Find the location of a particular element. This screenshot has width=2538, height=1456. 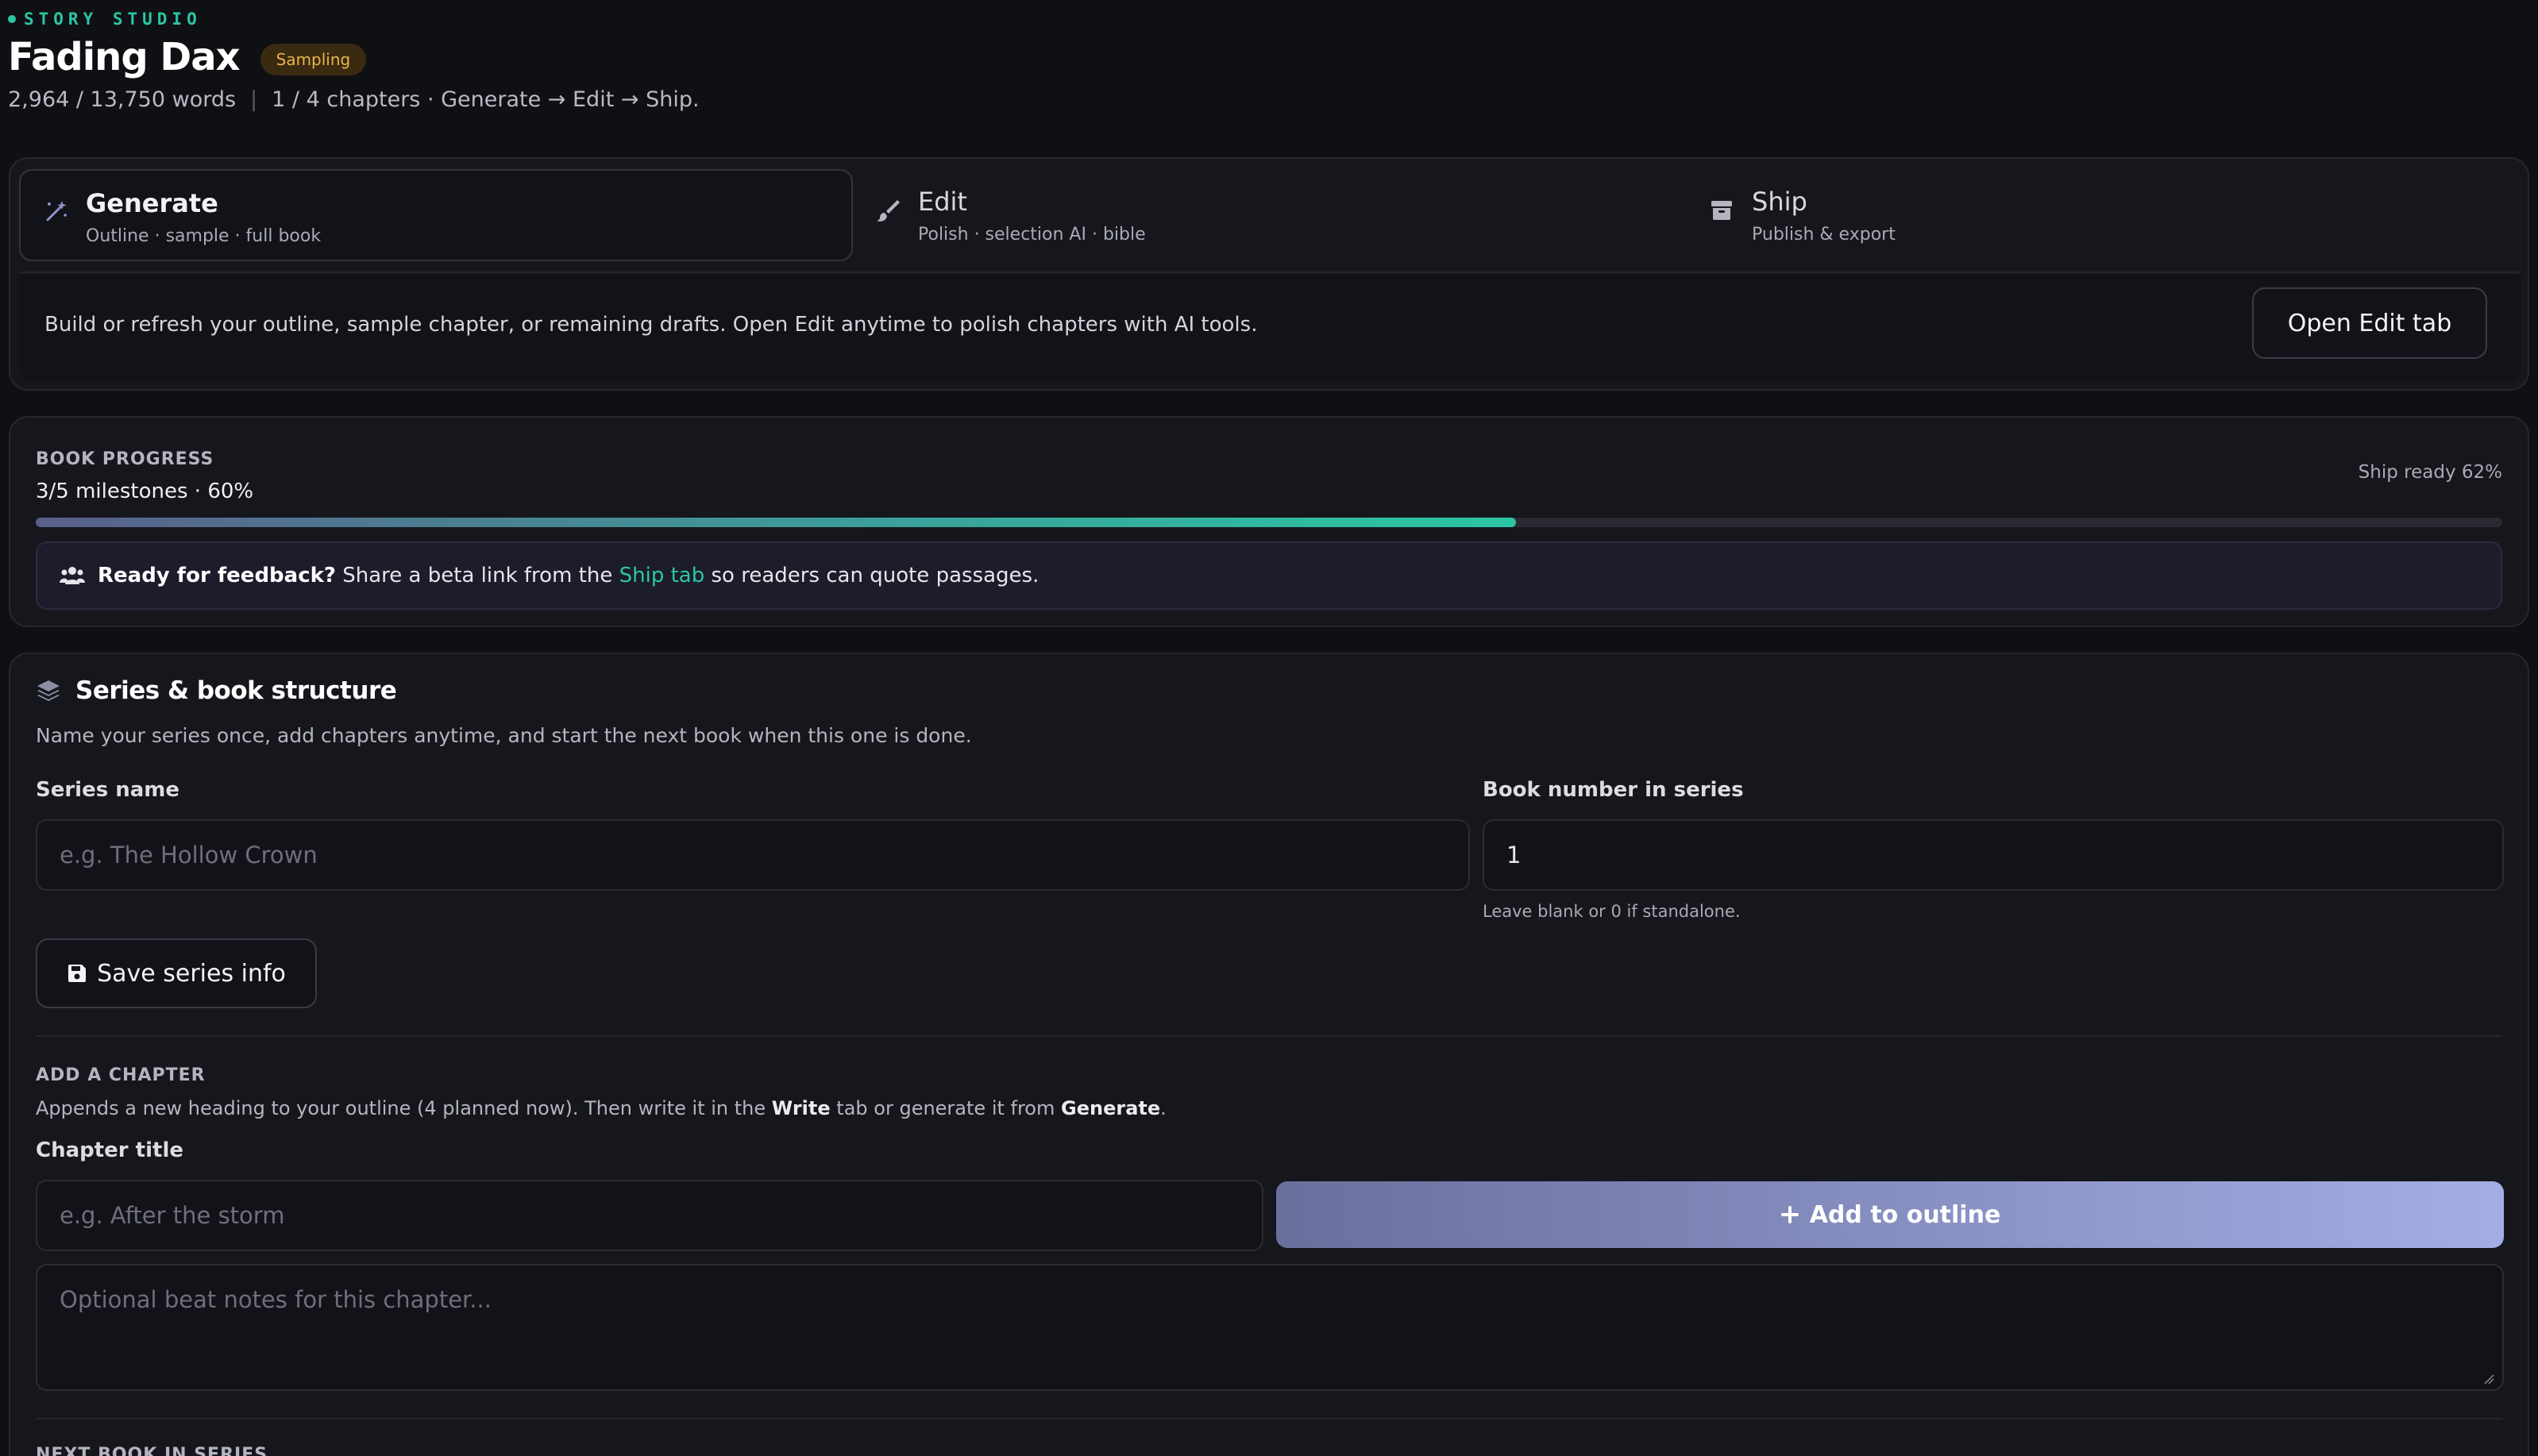

beat-notes-wrapper is located at coordinates (1270, 1327).